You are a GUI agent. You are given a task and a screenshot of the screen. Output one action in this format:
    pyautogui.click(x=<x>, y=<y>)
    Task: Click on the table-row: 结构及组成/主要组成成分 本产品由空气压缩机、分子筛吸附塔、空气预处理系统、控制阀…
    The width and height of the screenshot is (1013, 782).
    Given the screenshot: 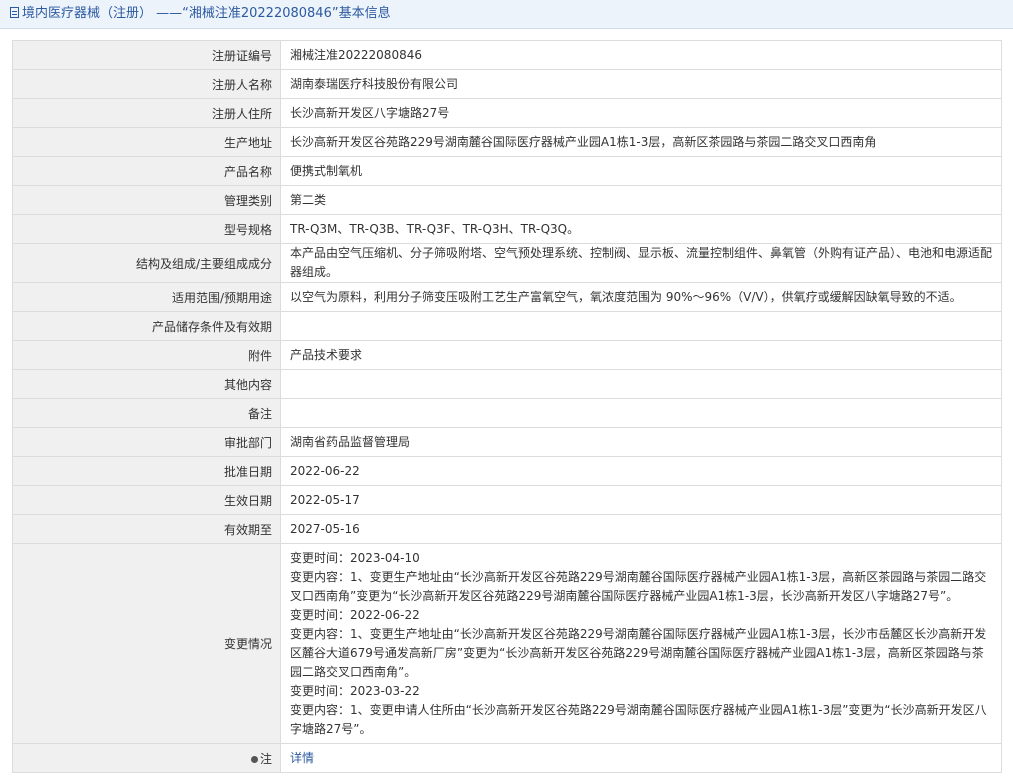 What is the action you would take?
    pyautogui.click(x=507, y=263)
    